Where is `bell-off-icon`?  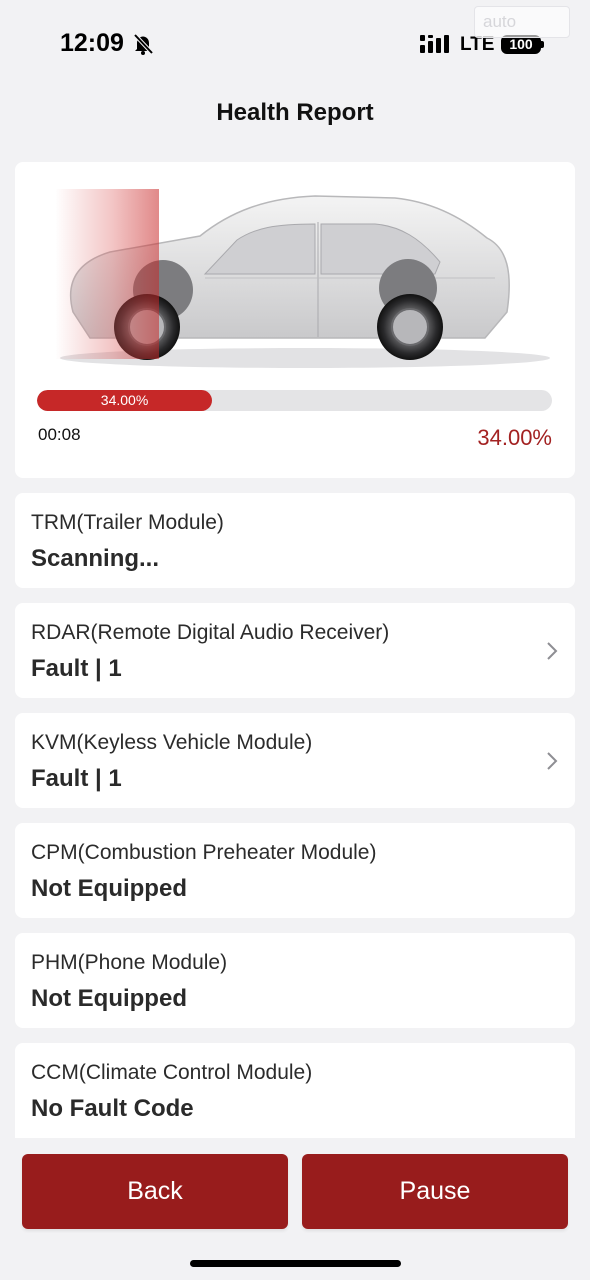
bell-off-icon is located at coordinates (143, 44).